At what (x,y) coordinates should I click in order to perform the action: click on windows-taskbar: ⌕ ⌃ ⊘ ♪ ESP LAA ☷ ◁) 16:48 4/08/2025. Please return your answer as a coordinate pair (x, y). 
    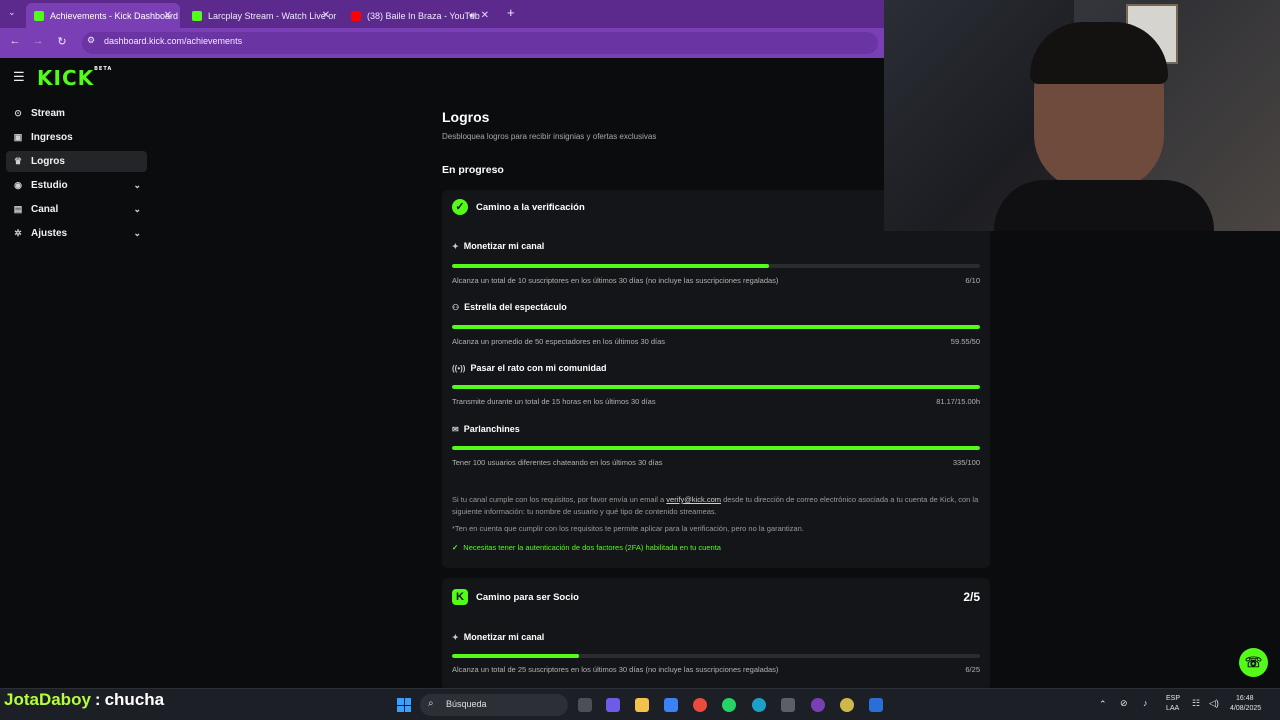
    Looking at the image, I should click on (640, 704).